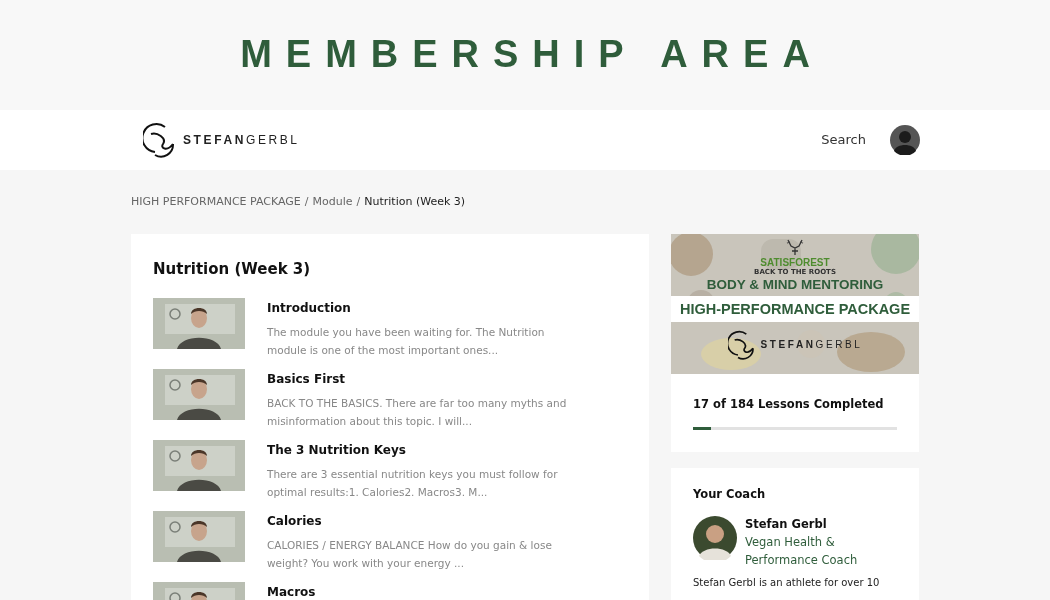 The height and width of the screenshot is (600, 1050). Describe the element at coordinates (795, 344) in the screenshot. I see `banner-logo: STEFANGERBL` at that location.